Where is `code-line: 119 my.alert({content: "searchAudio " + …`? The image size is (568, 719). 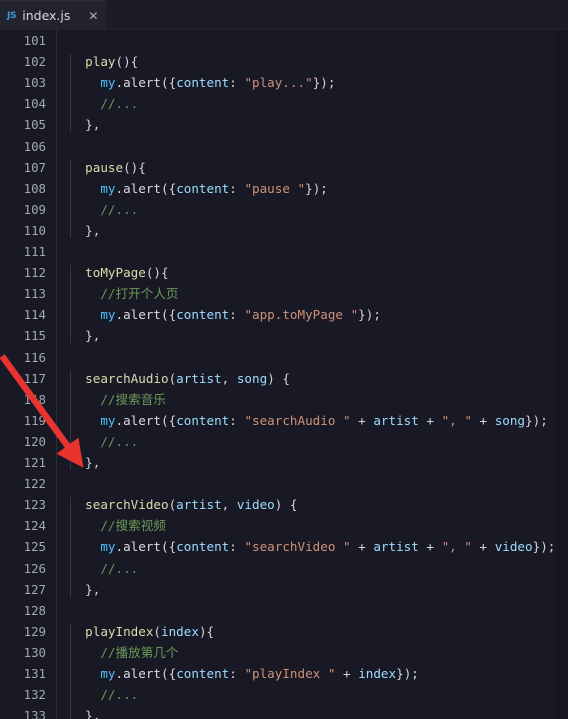
code-line: 119 my.alert({content: "searchAudio " + … is located at coordinates (284, 420).